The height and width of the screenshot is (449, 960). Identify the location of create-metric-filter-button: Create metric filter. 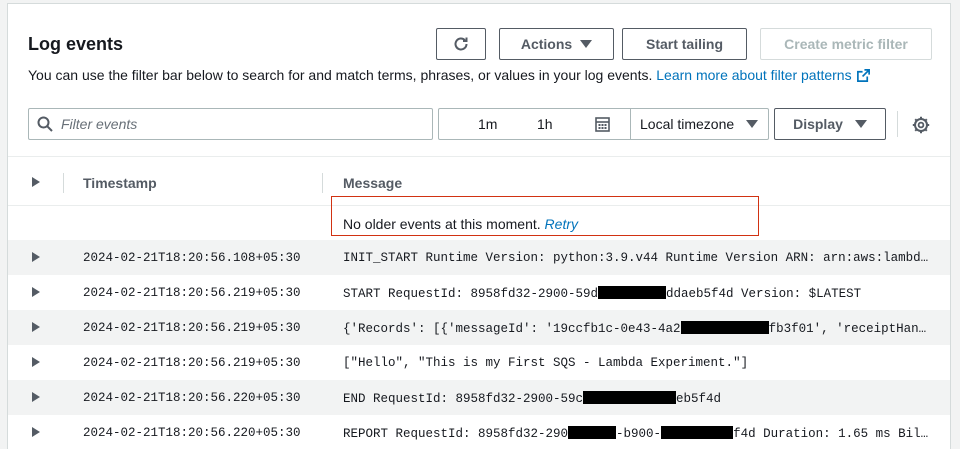
(846, 44).